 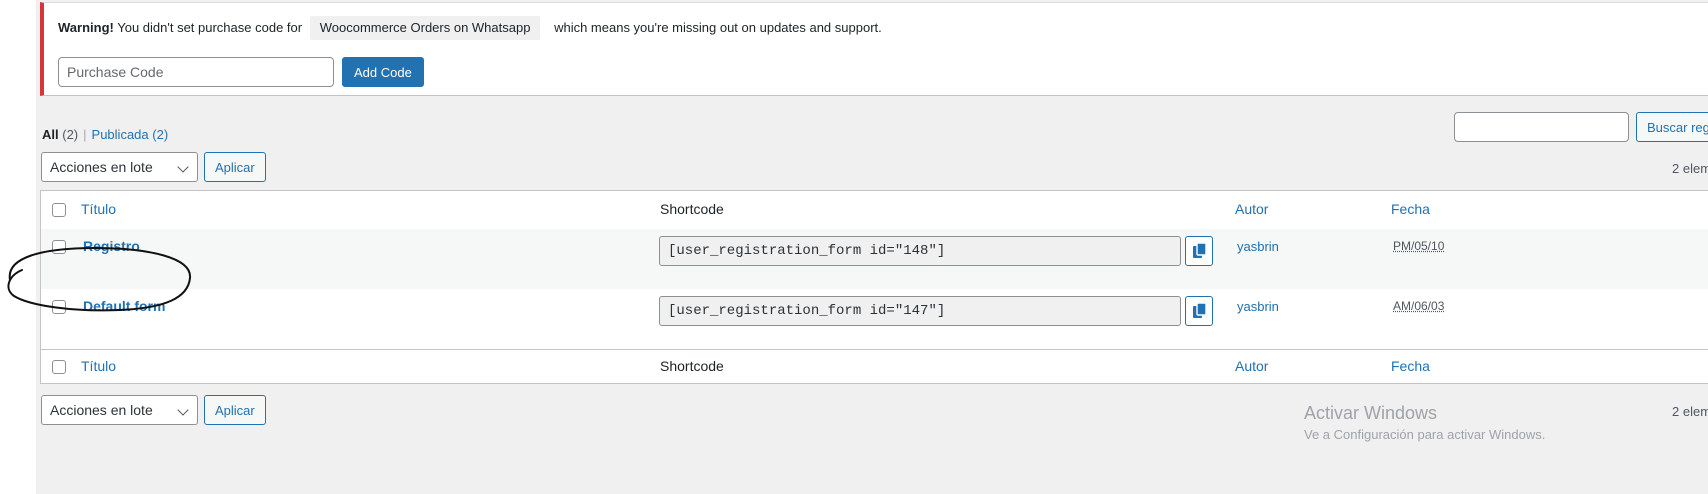 What do you see at coordinates (59, 210) in the screenshot?
I see `select-all-checkbox` at bounding box center [59, 210].